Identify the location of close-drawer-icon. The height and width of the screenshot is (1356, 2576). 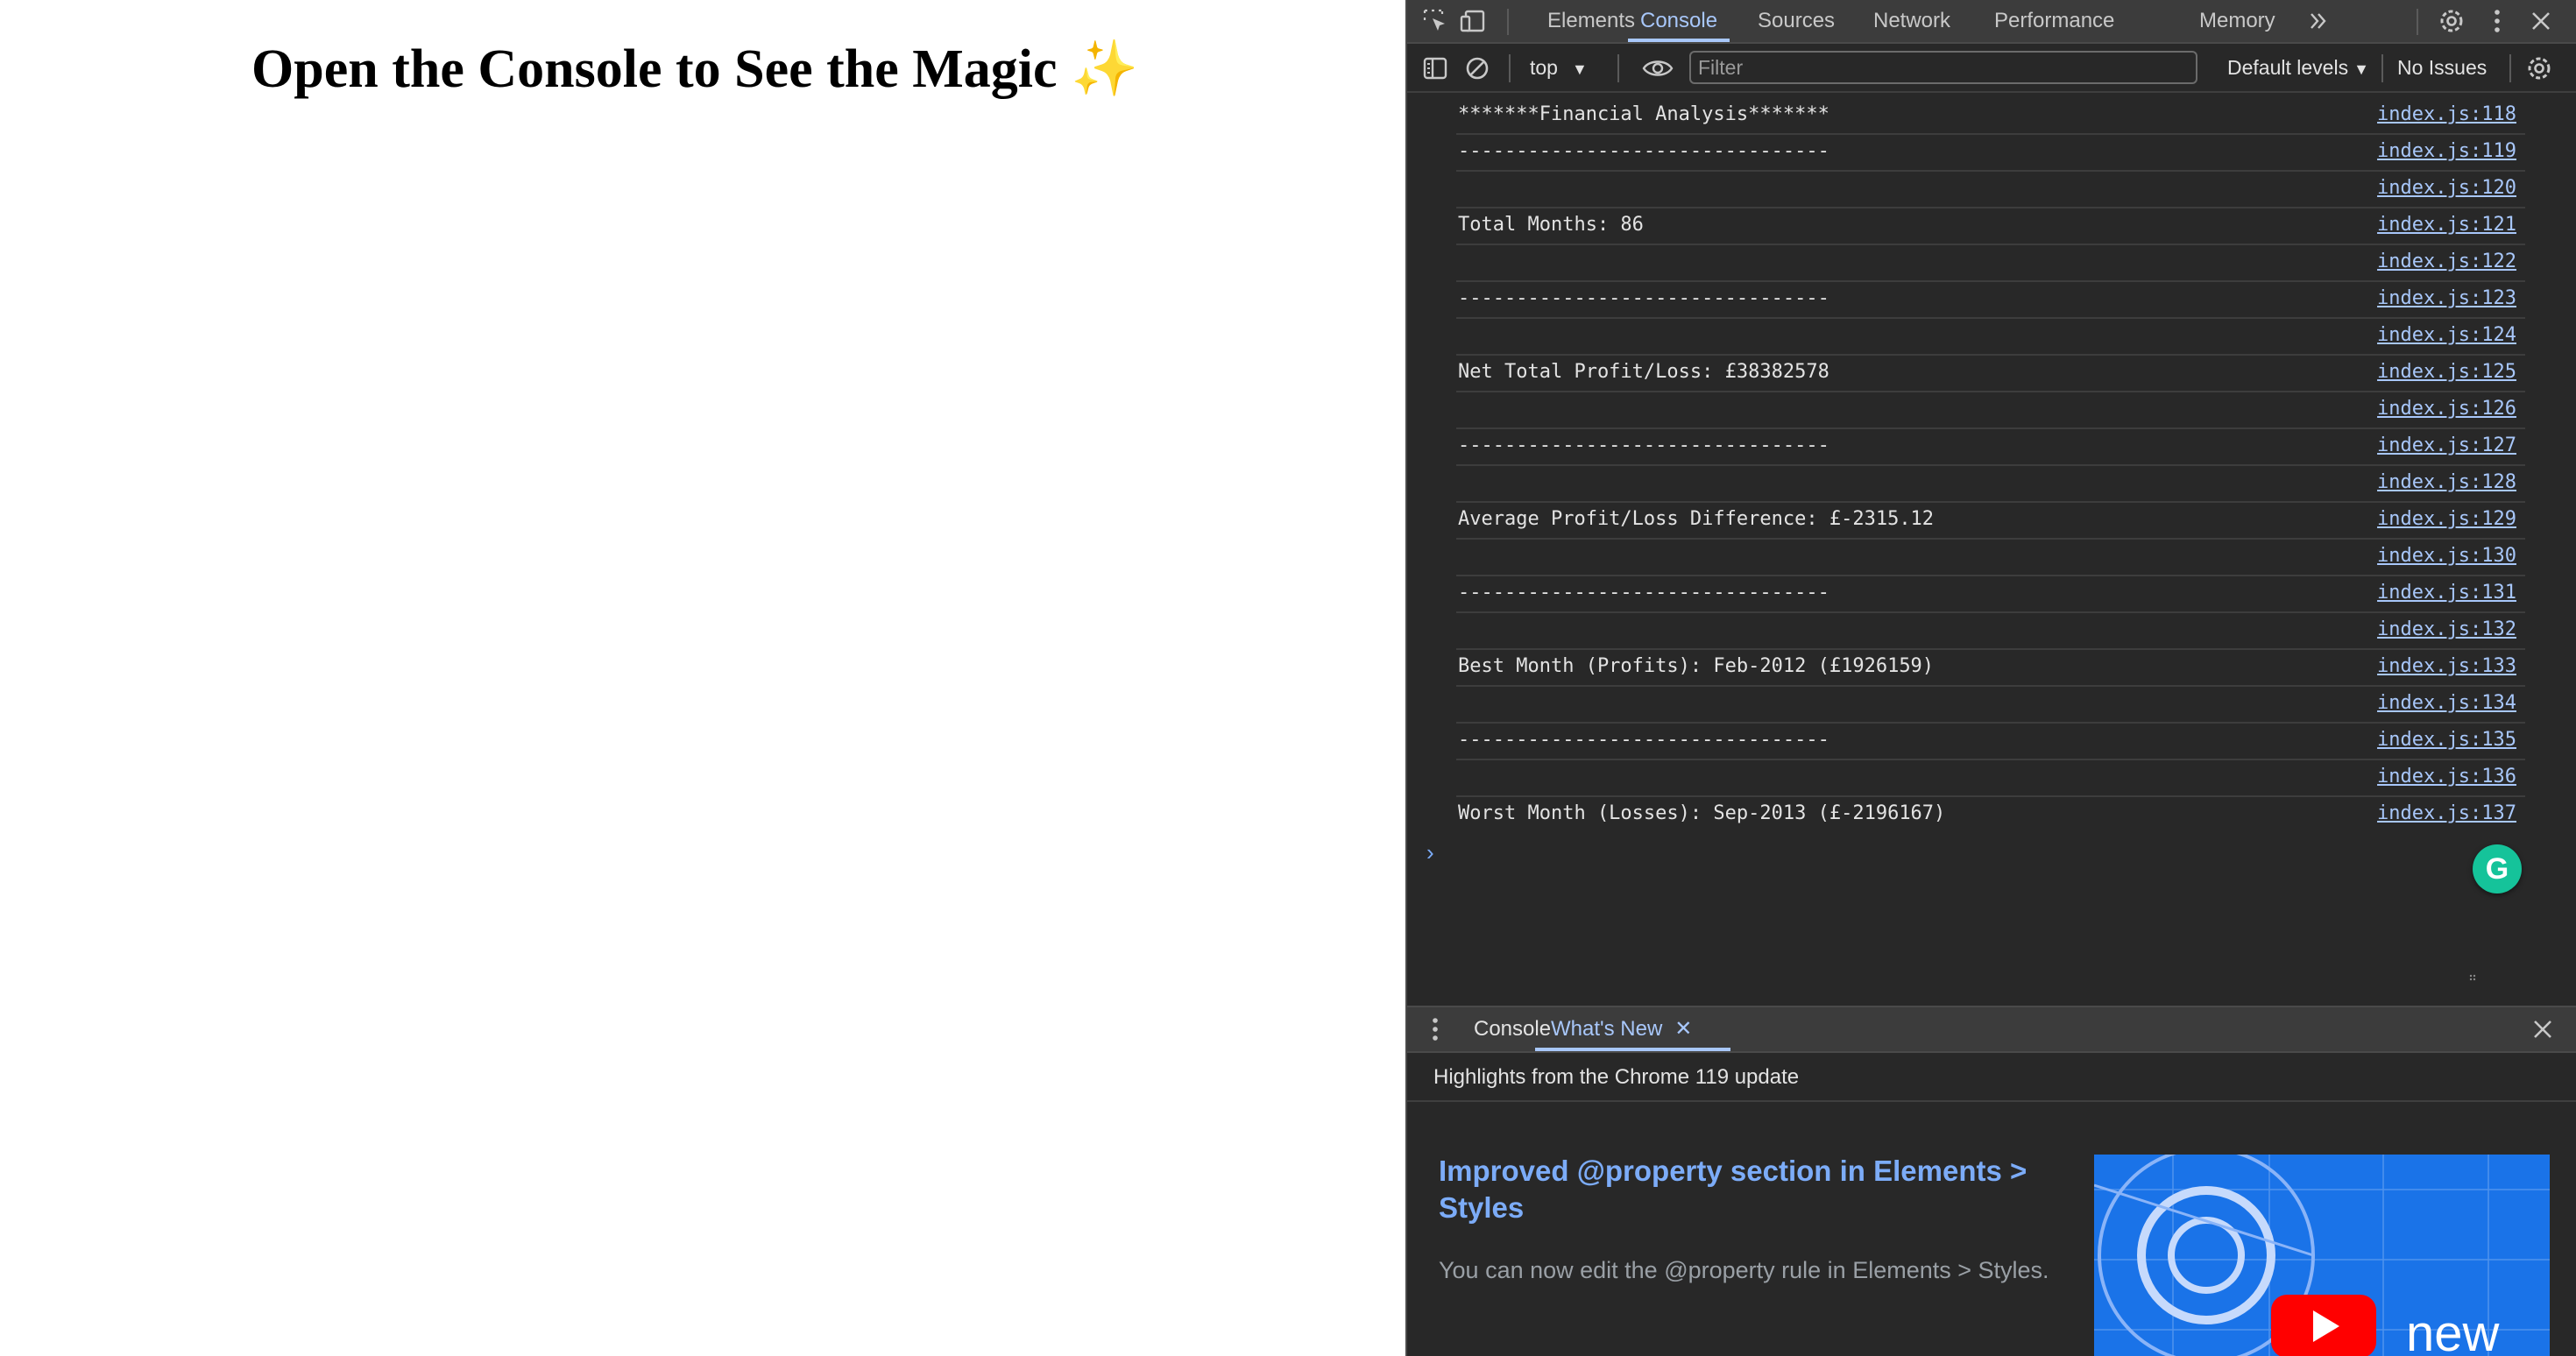
(2542, 1029).